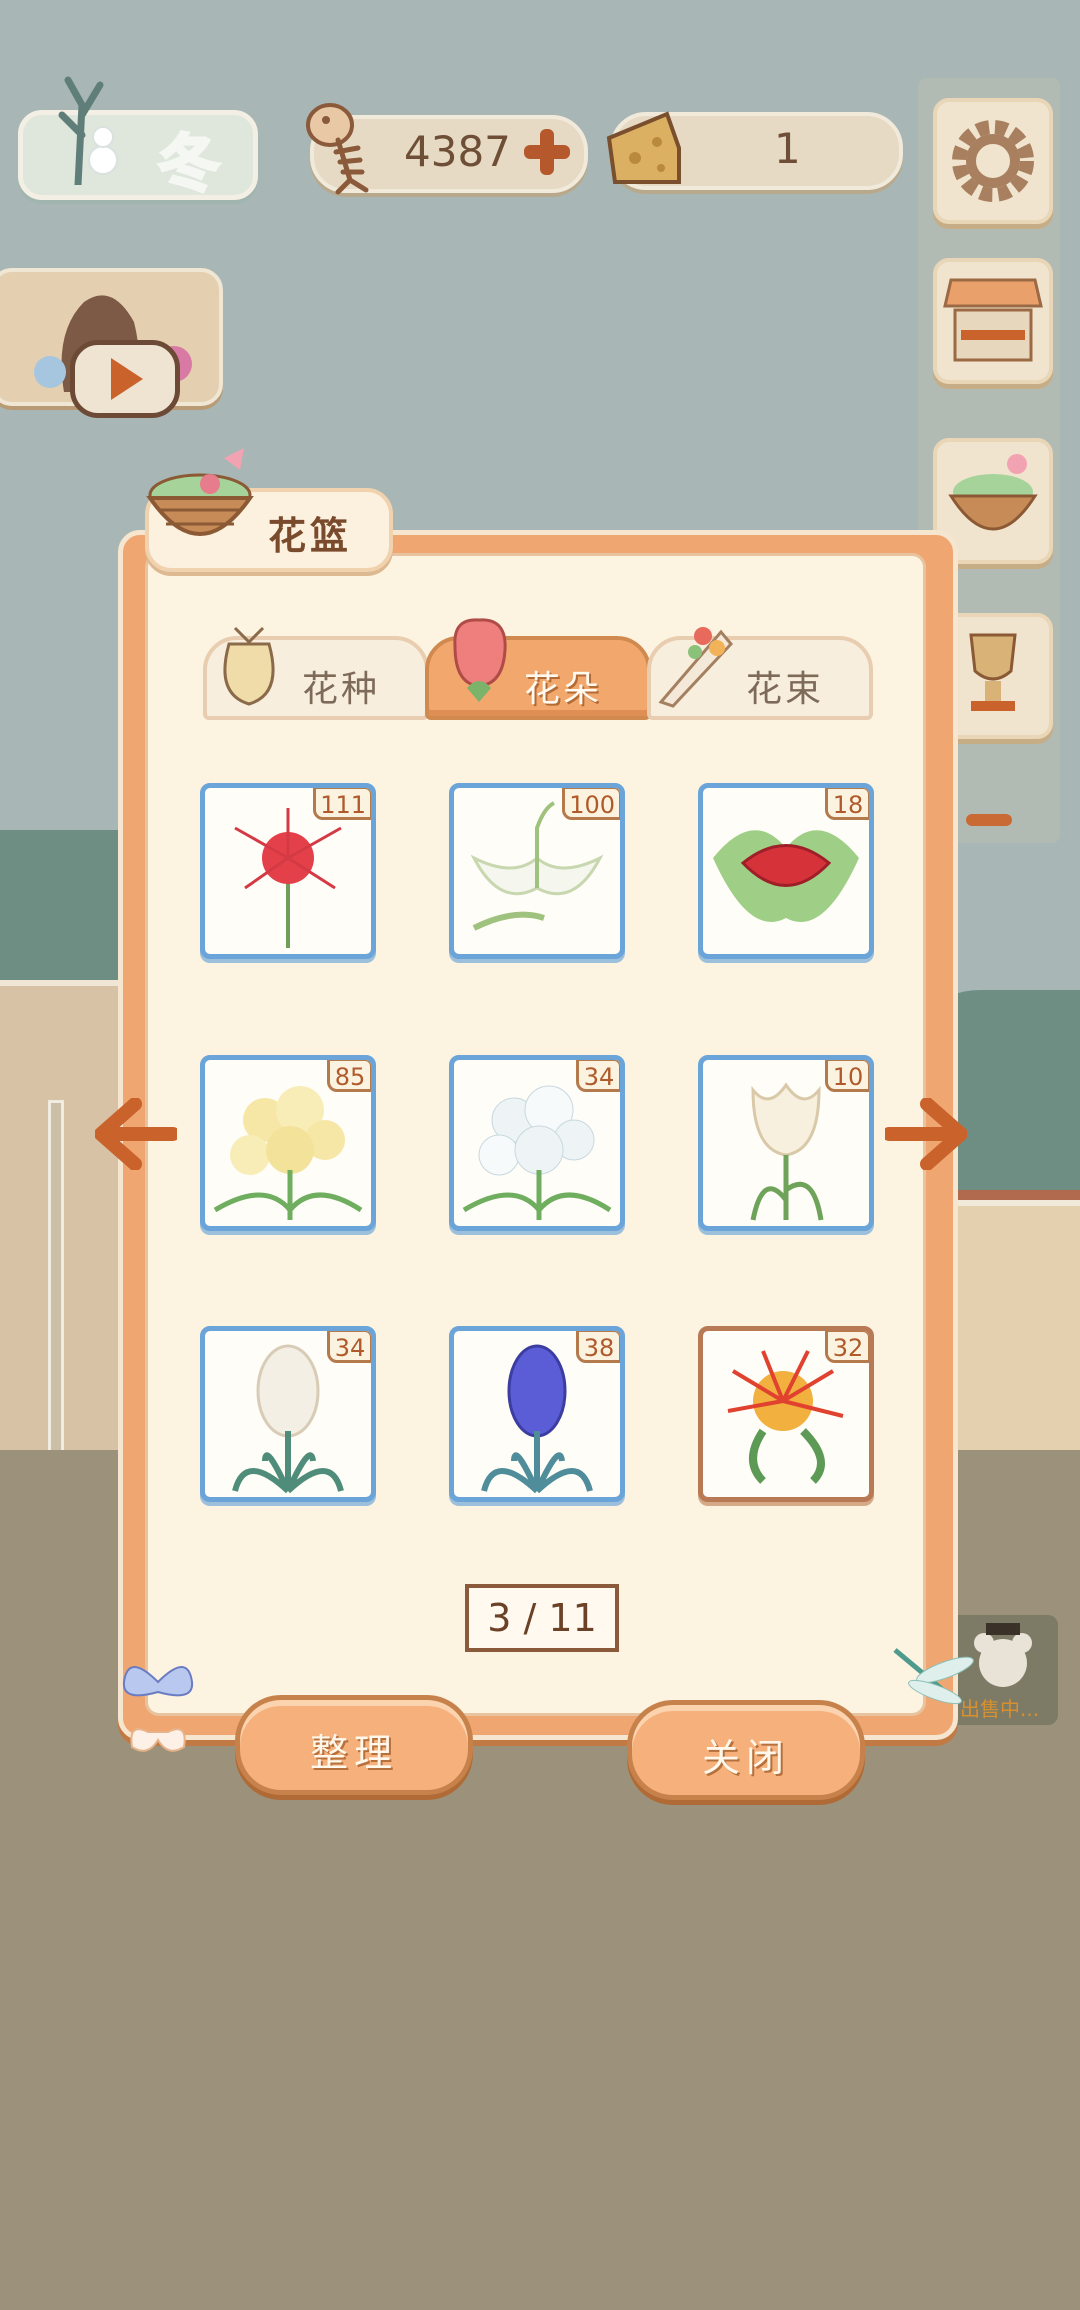 The width and height of the screenshot is (1080, 2310). What do you see at coordinates (457, 151) in the screenshot?
I see `fish-count: 4387` at bounding box center [457, 151].